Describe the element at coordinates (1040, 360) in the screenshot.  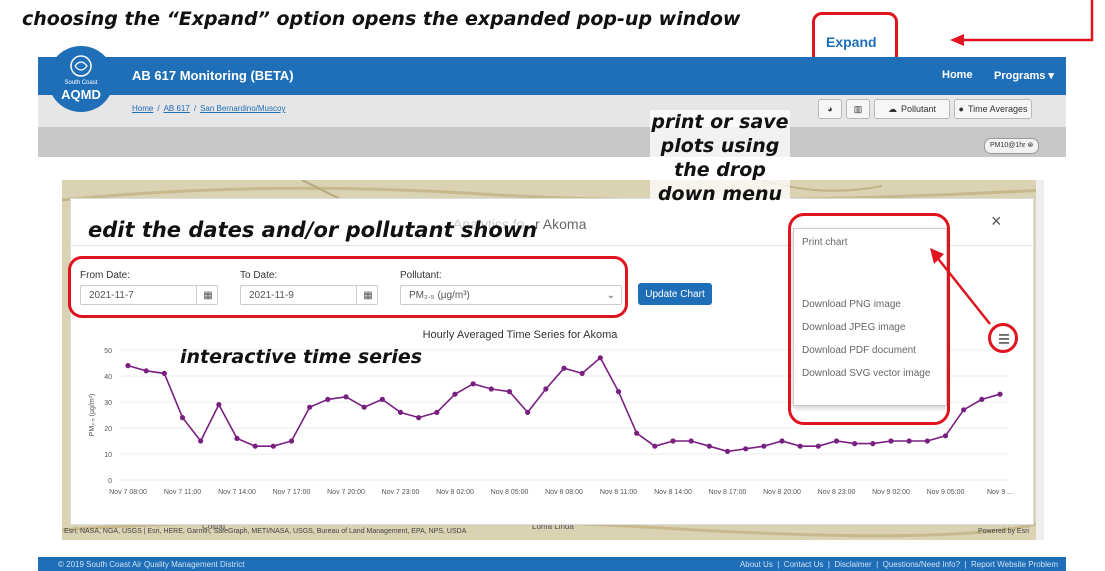
I see `page-scrollbar` at that location.